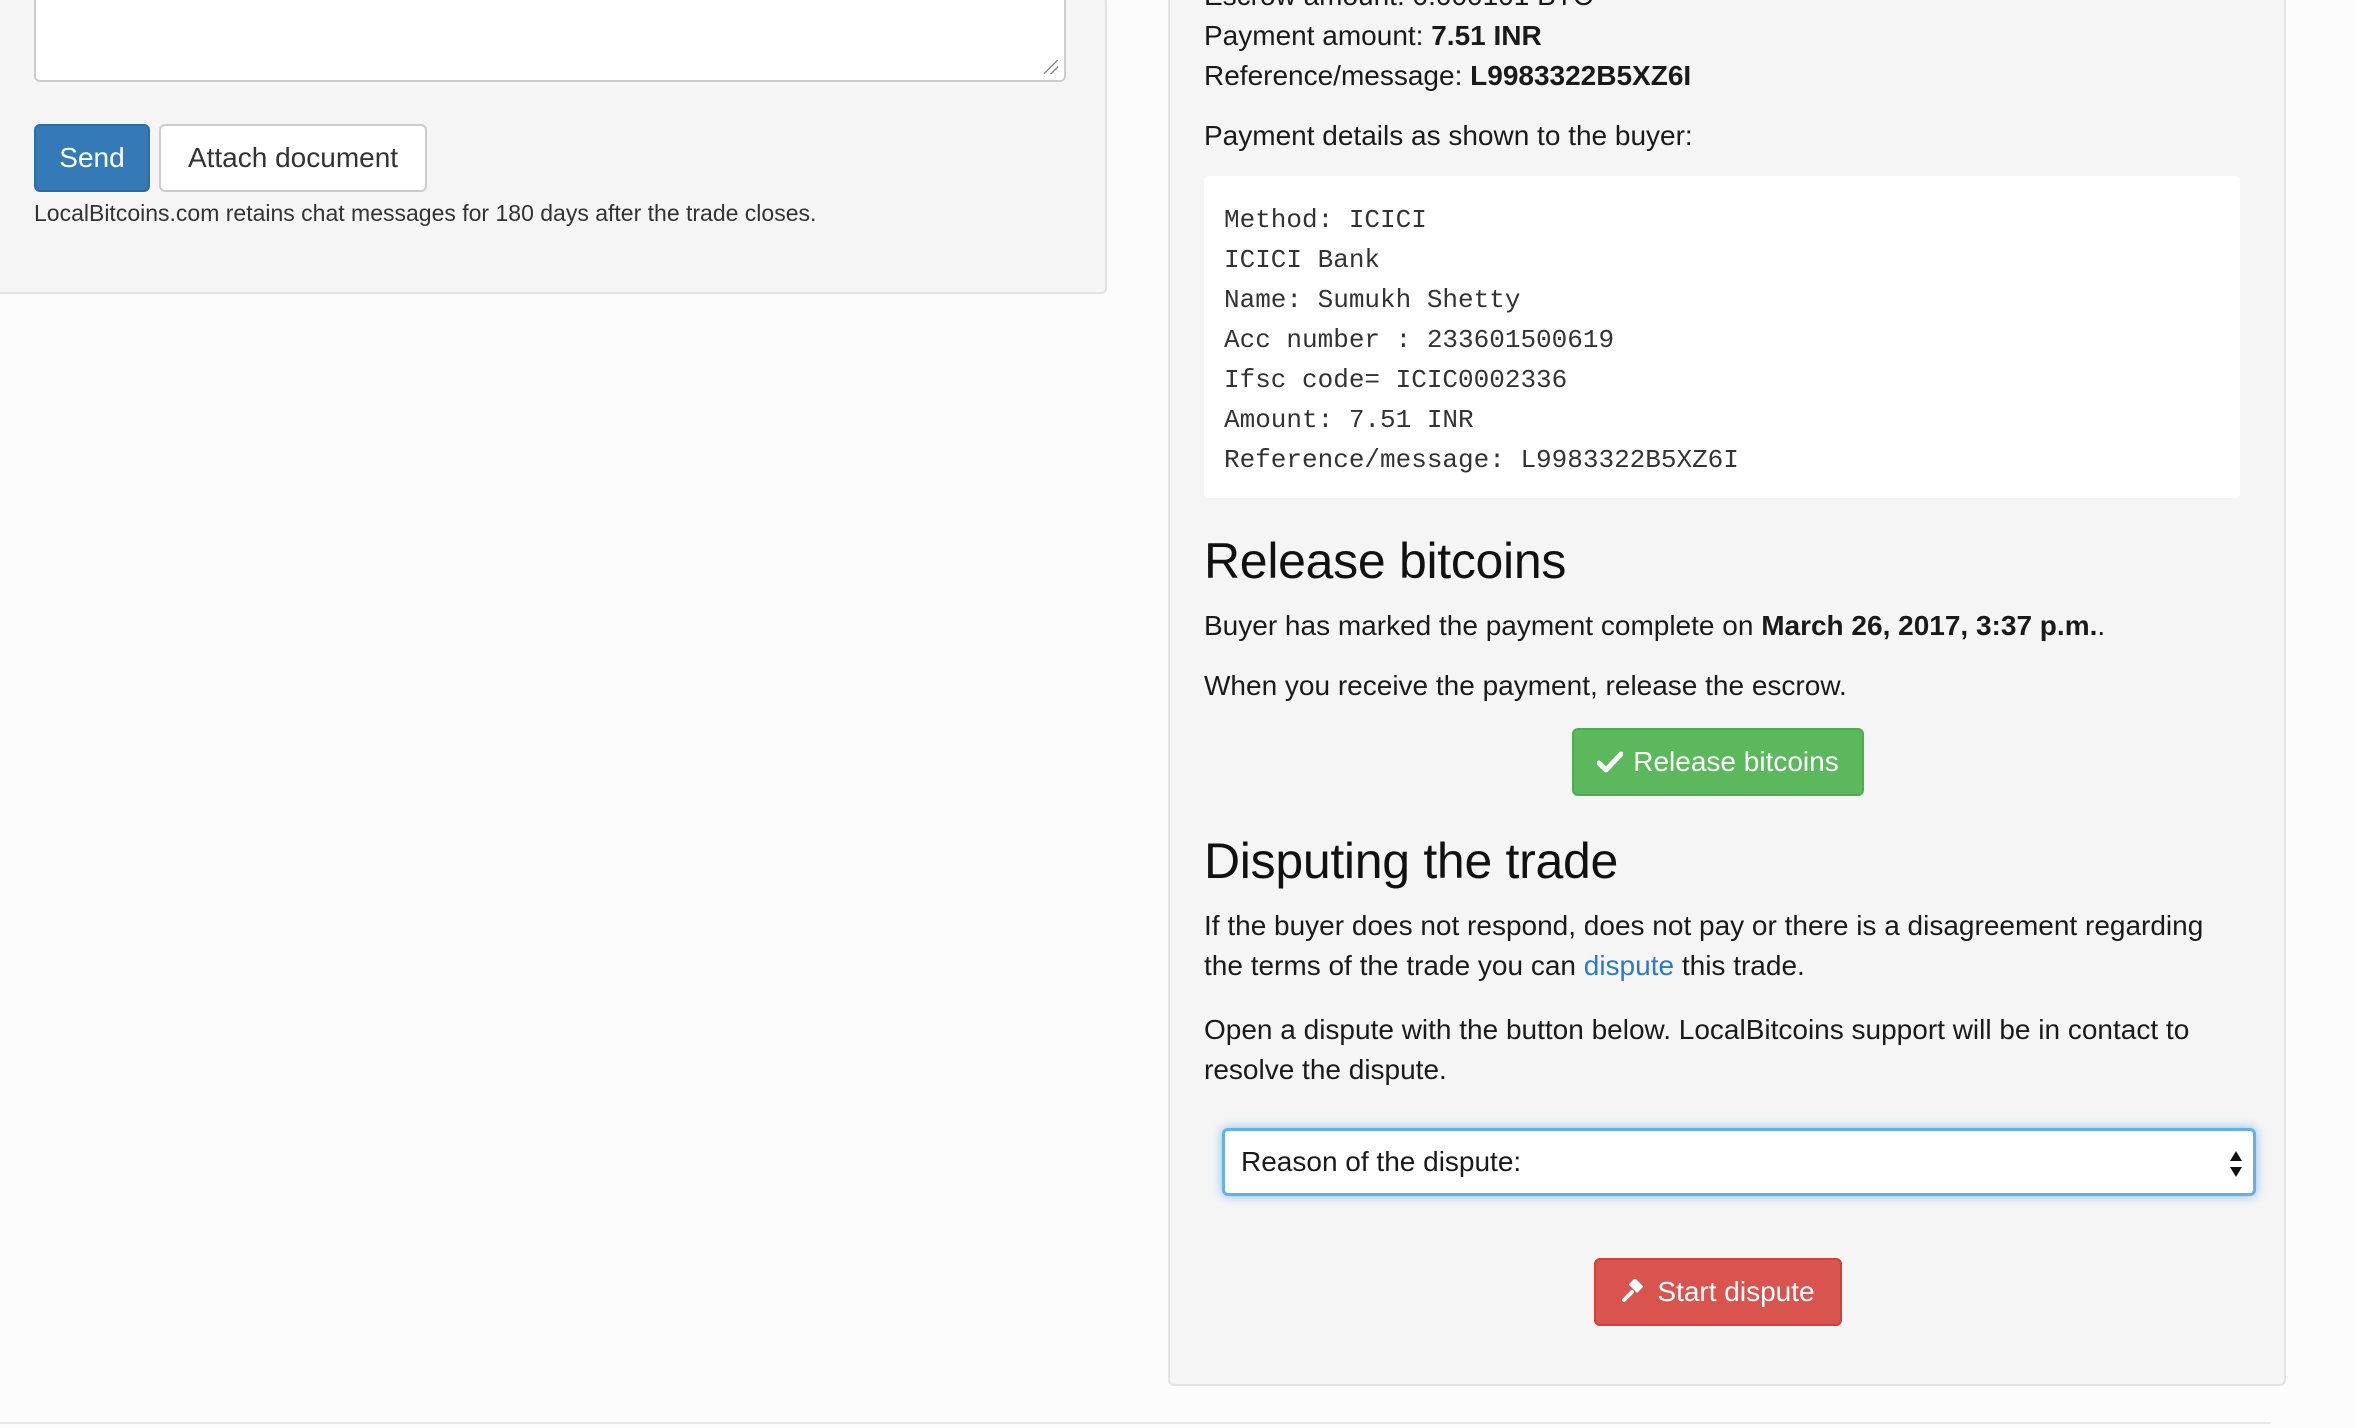 The image size is (2356, 1428). I want to click on footer-divider, so click(1135, 1423).